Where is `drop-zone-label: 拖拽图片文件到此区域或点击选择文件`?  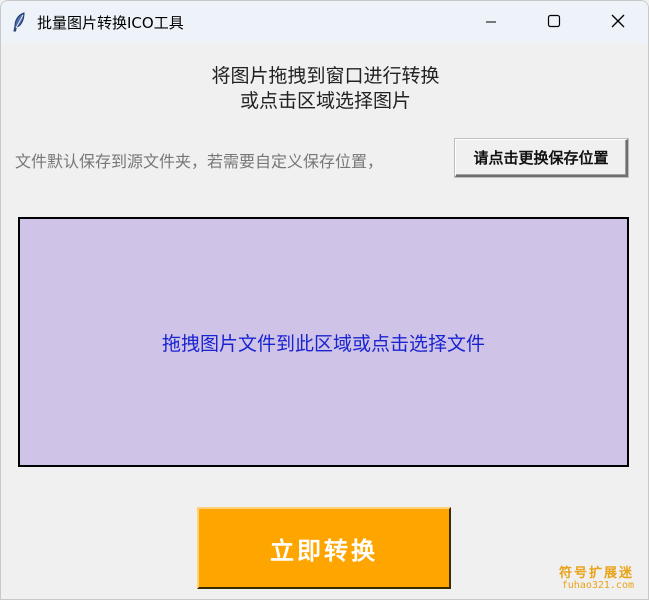 drop-zone-label: 拖拽图片文件到此区域或点击选择文件 is located at coordinates (323, 343).